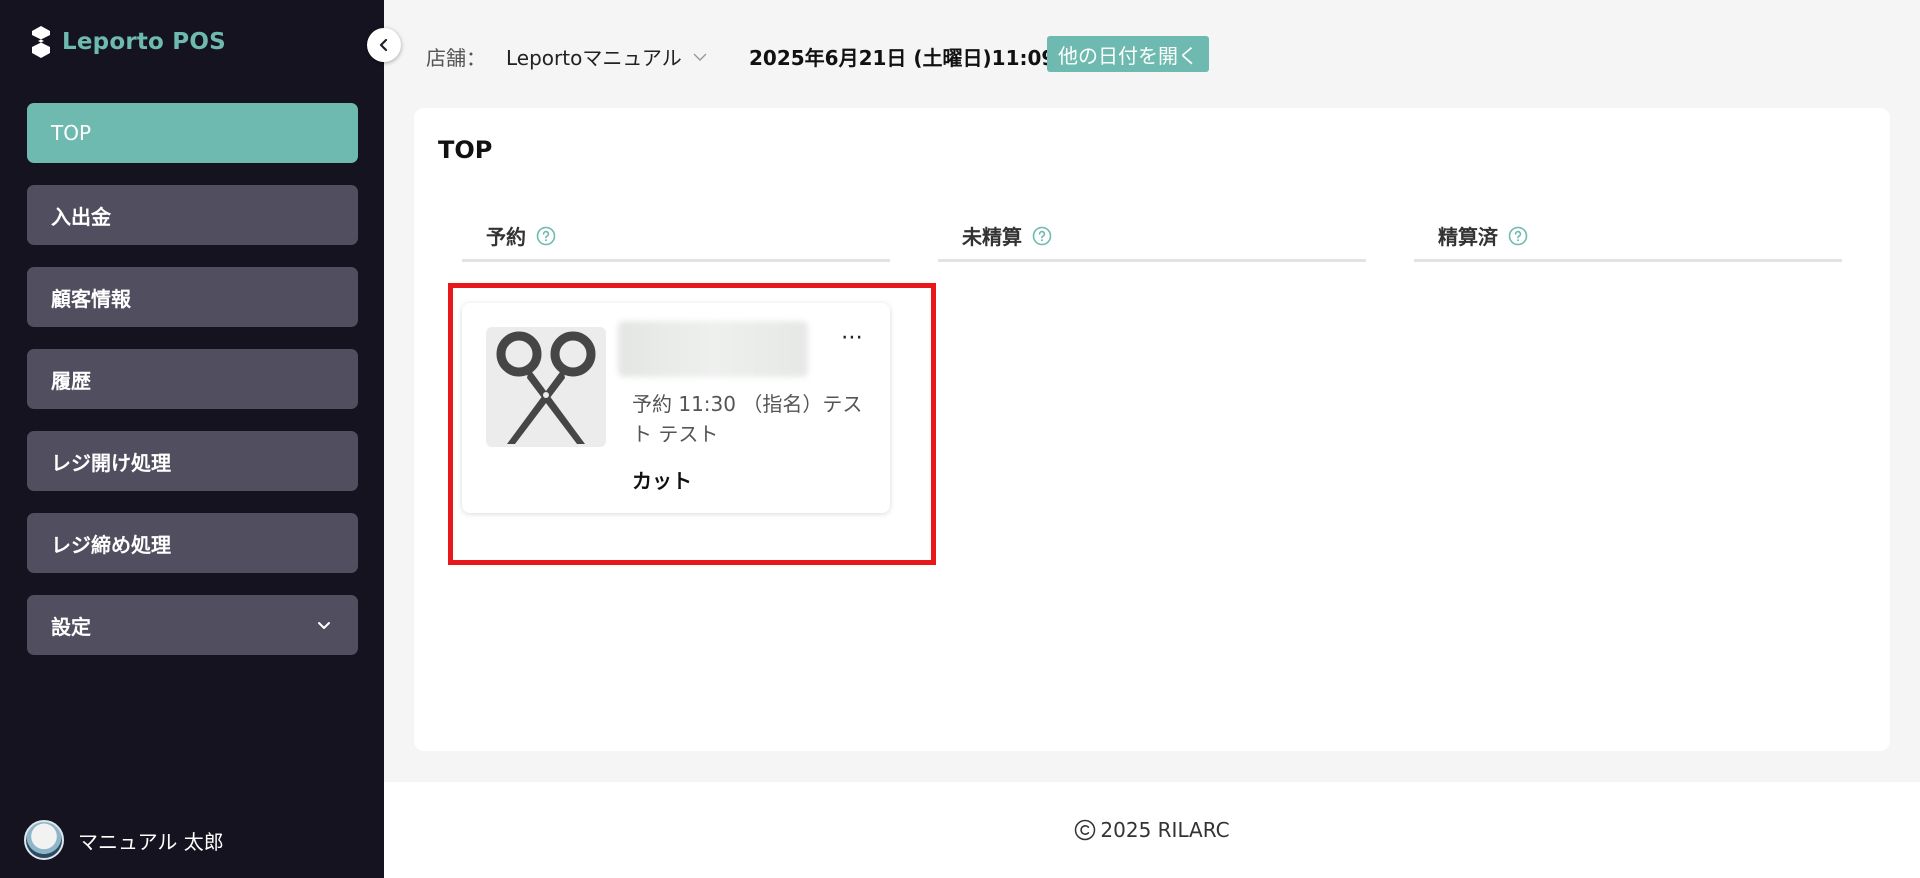 This screenshot has width=1920, height=878. I want to click on highlight-box, so click(692, 424).